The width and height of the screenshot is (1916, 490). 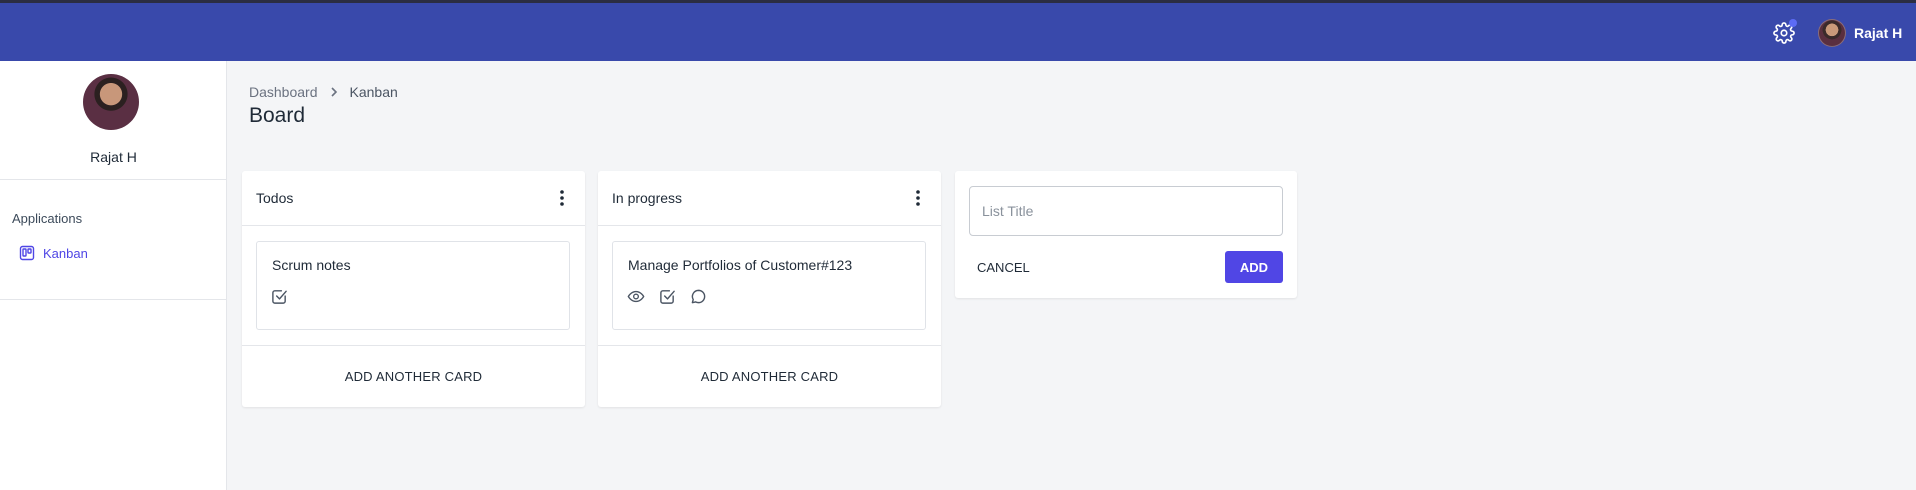 I want to click on list-title: In progress, so click(x=647, y=198).